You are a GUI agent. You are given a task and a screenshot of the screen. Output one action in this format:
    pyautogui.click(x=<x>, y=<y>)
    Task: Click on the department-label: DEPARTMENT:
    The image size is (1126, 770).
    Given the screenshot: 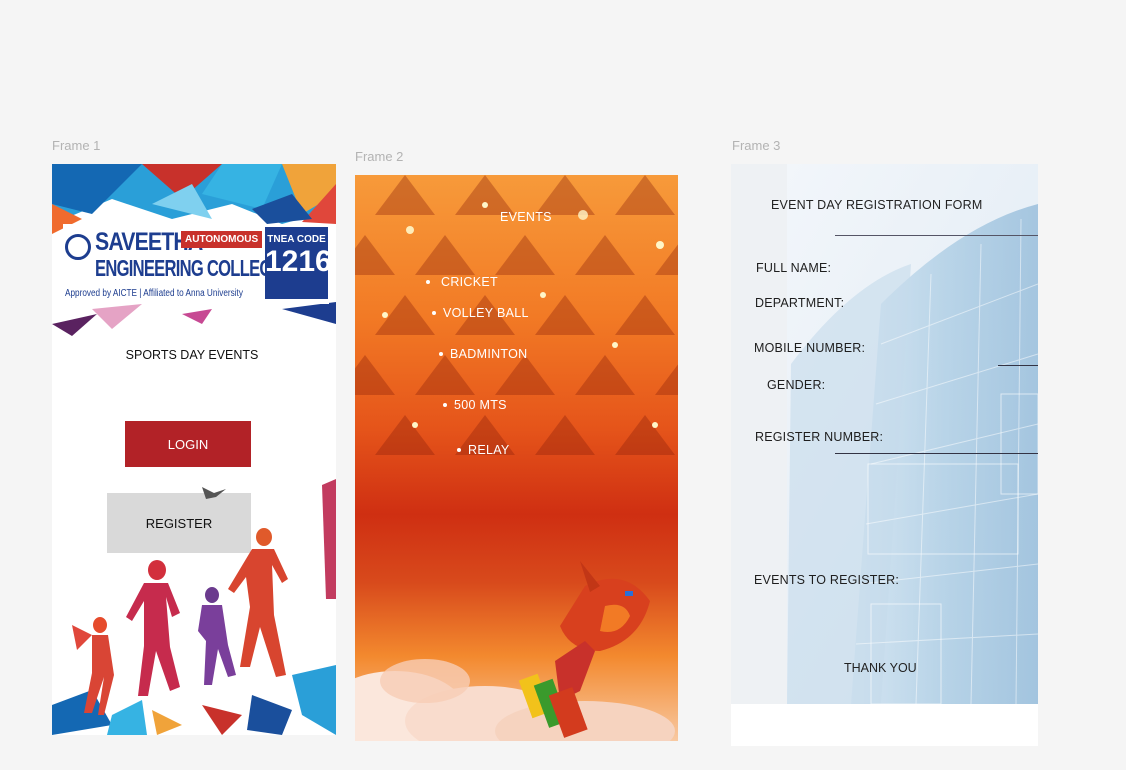 What is the action you would take?
    pyautogui.click(x=800, y=303)
    